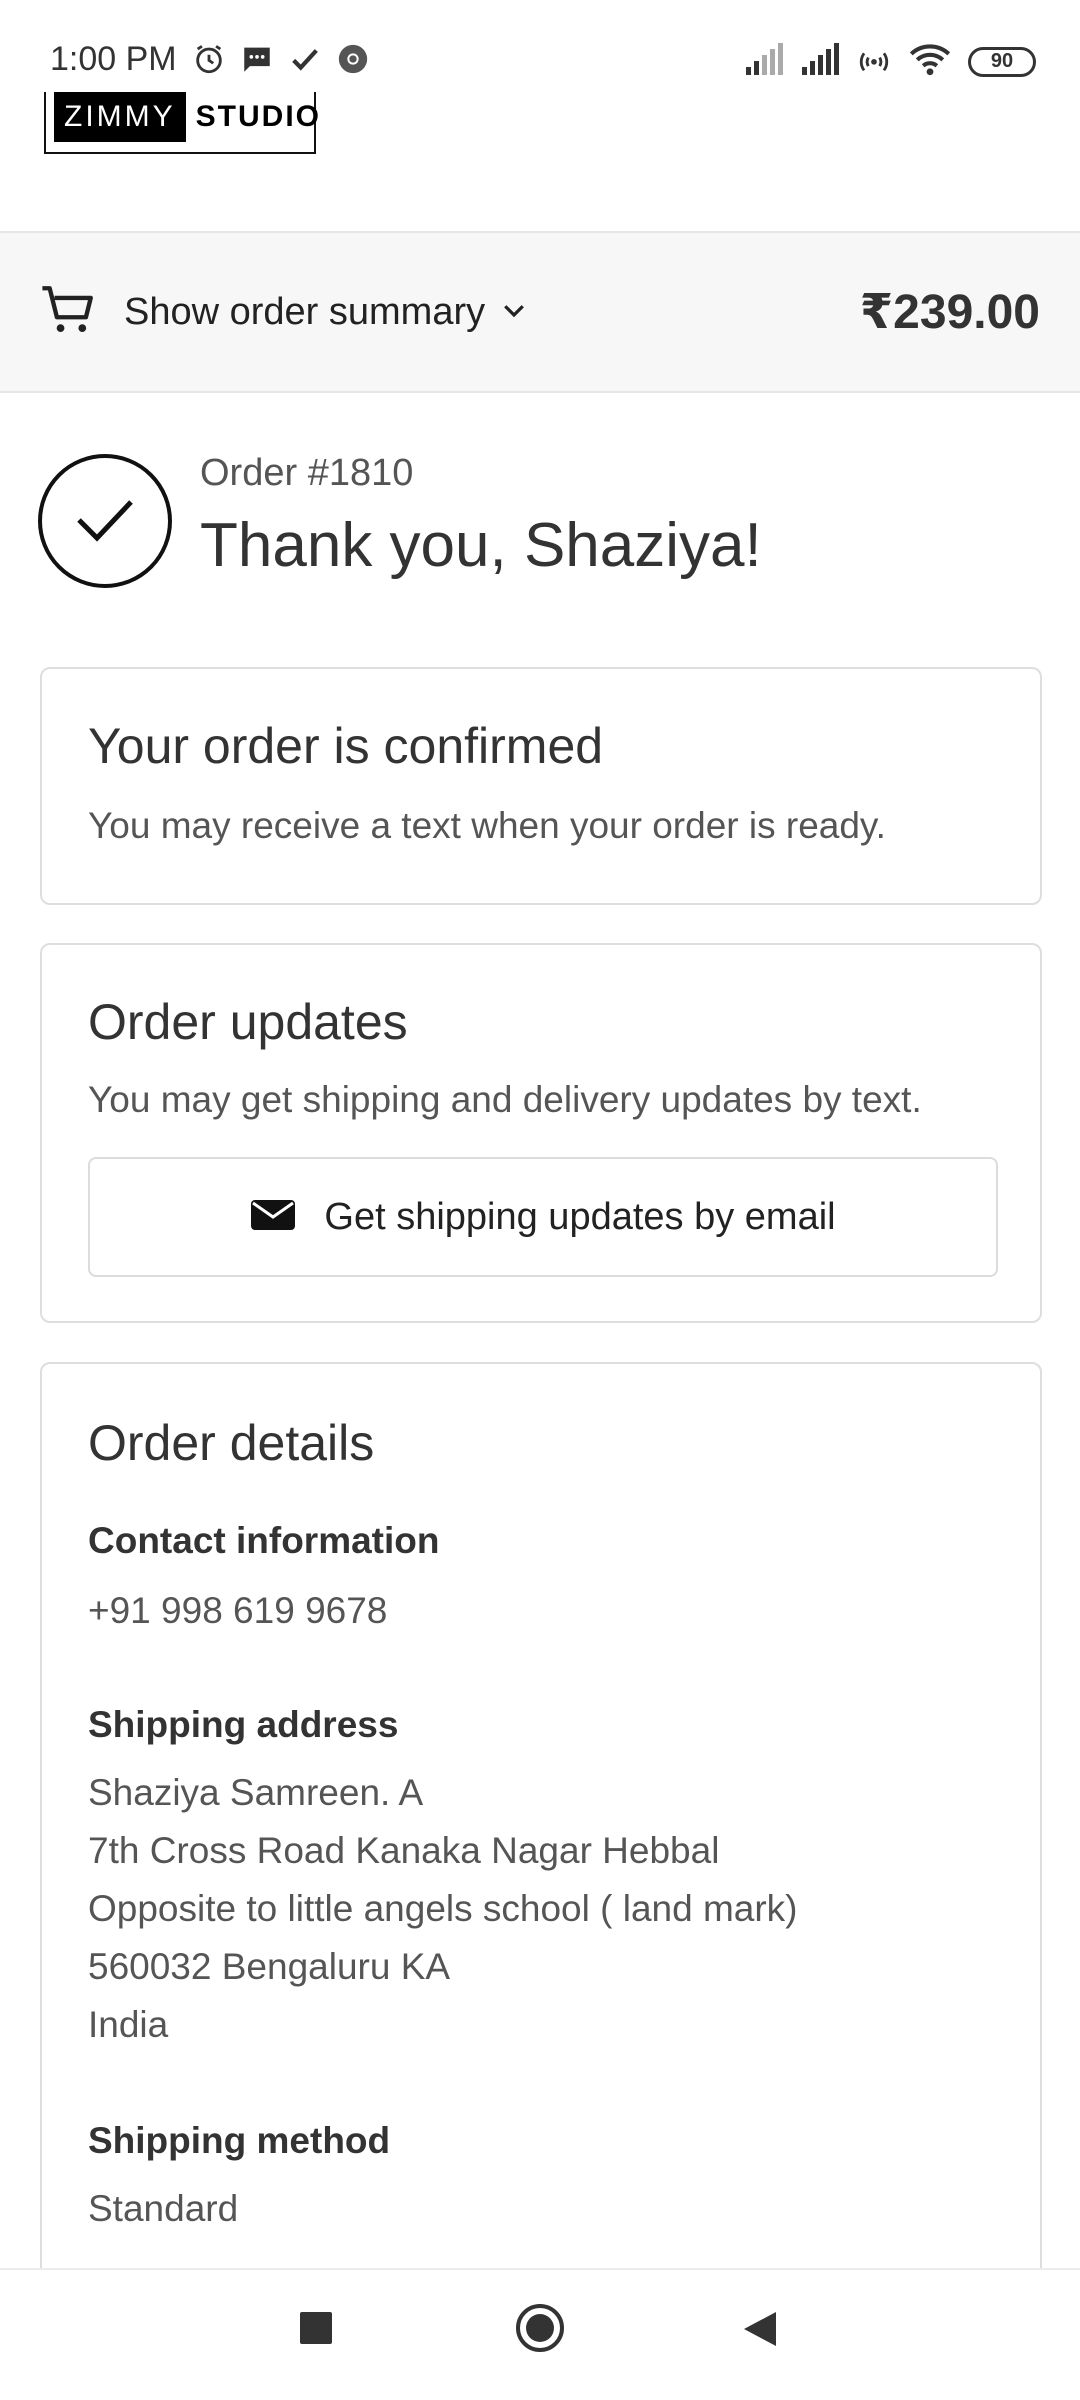  I want to click on logo-text-zimmy: ZIMMY, so click(120, 117).